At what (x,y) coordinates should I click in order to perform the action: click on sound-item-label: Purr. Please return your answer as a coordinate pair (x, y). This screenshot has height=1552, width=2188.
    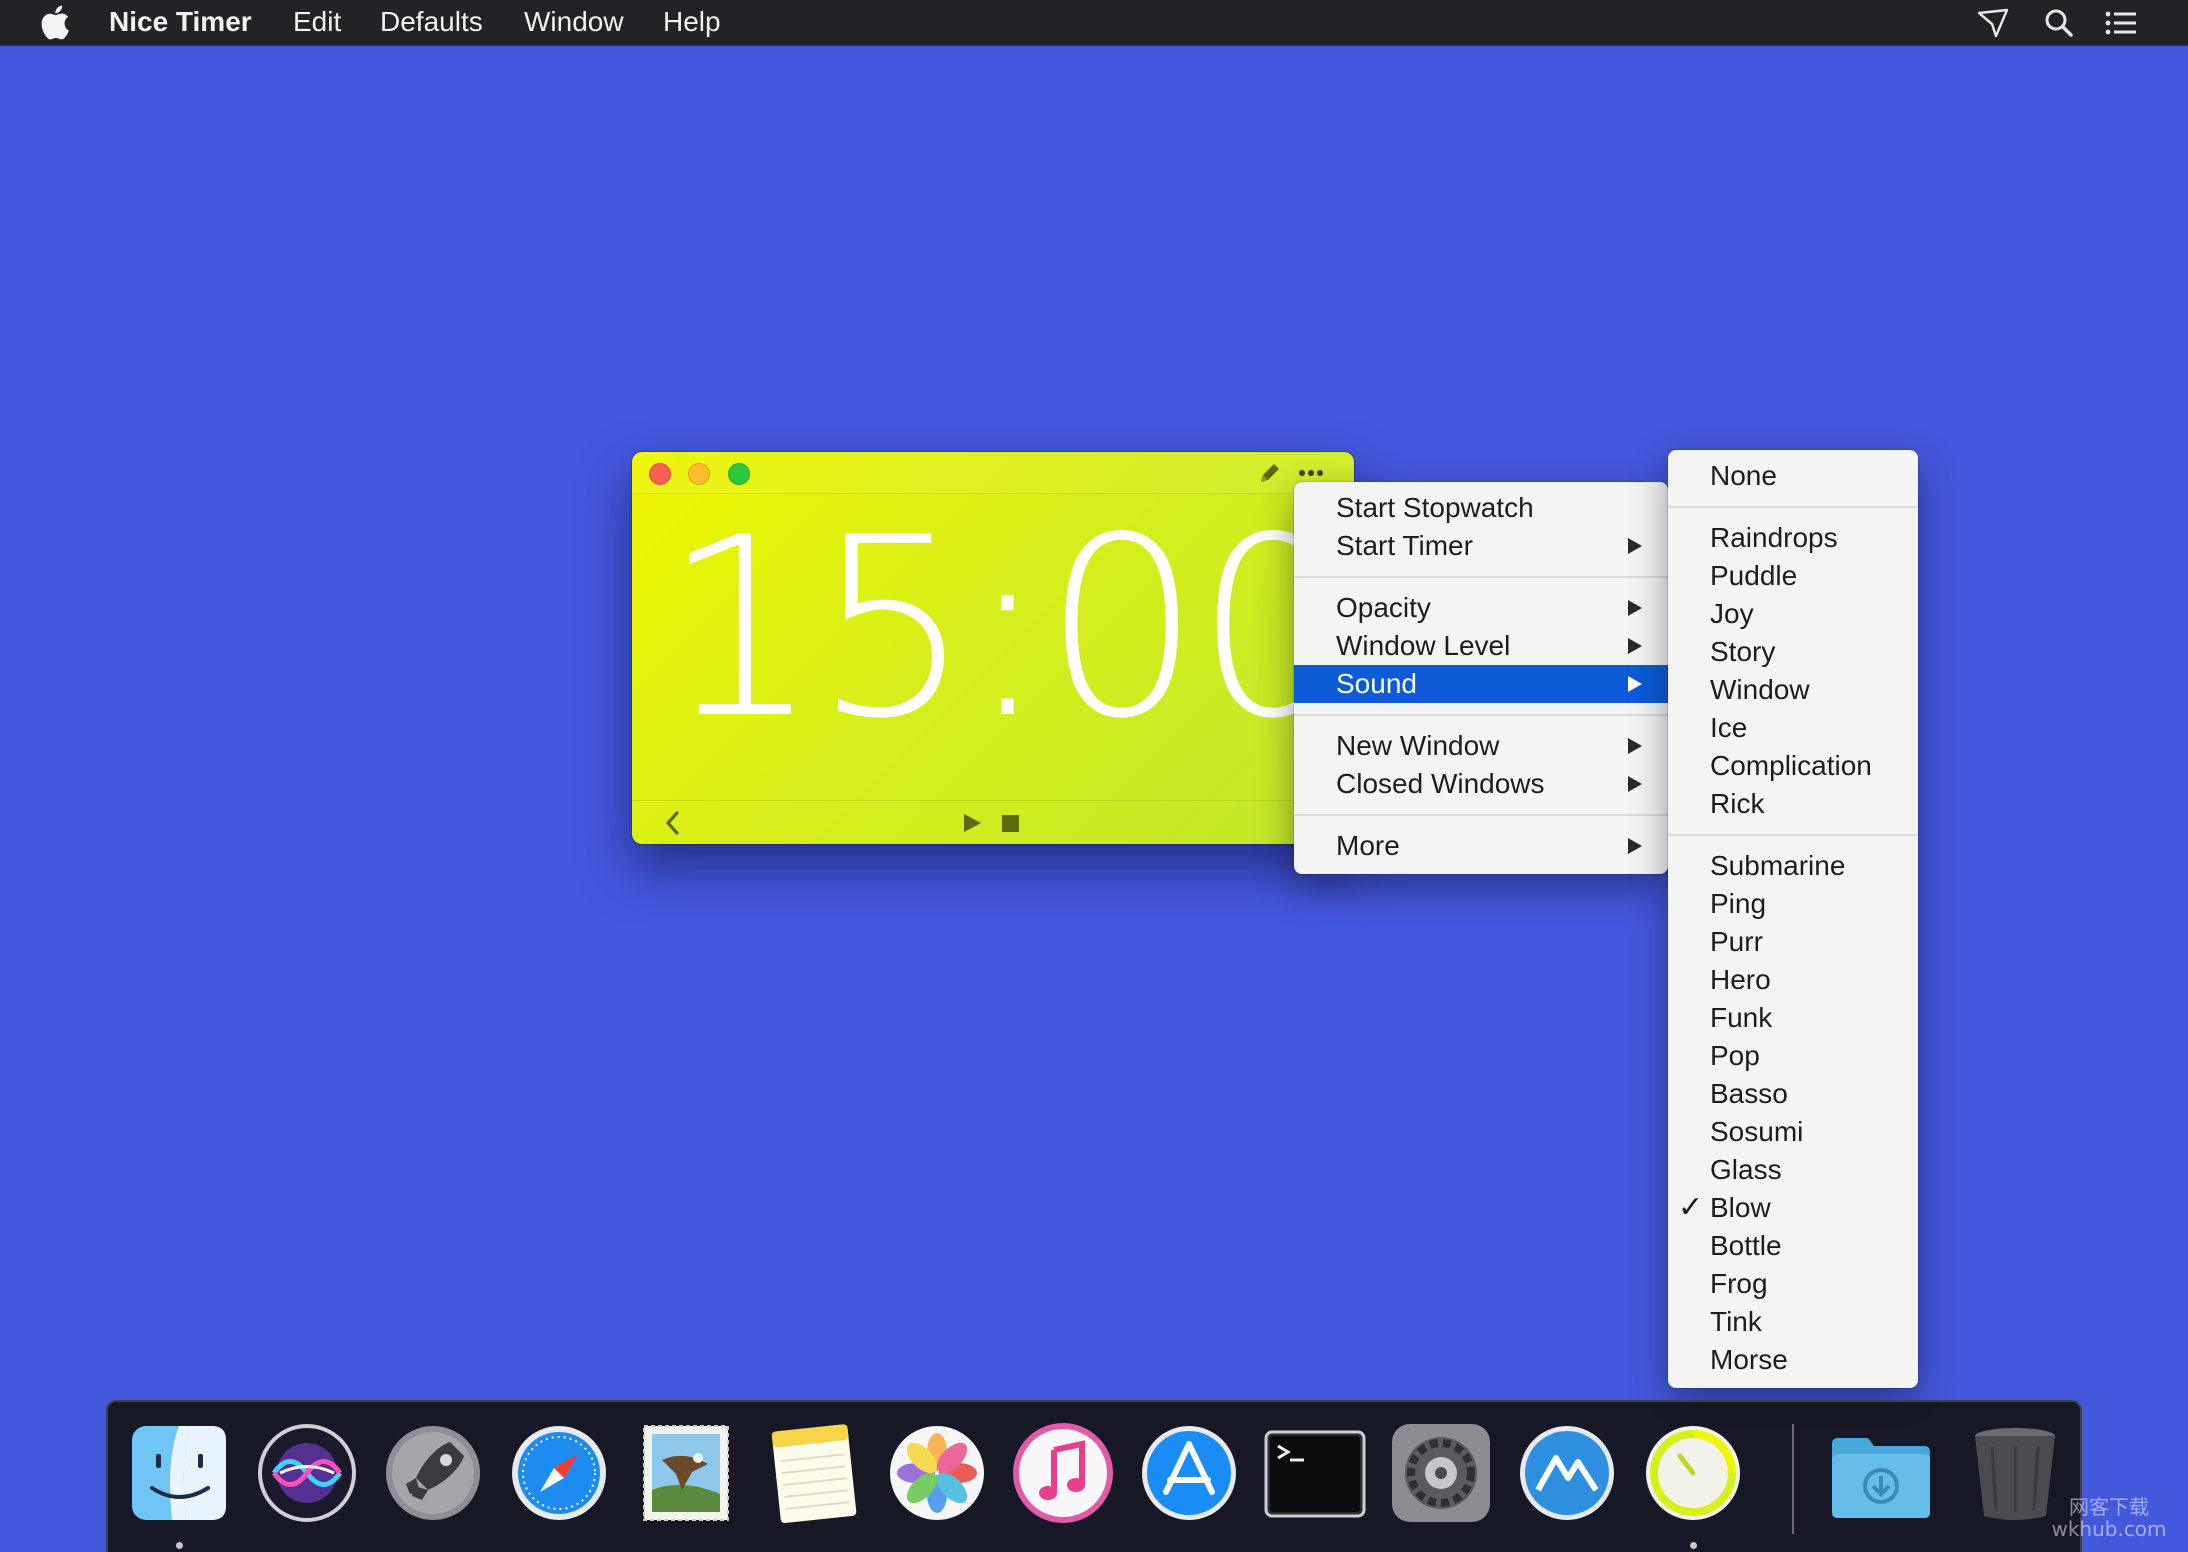
    Looking at the image, I should click on (1736, 941).